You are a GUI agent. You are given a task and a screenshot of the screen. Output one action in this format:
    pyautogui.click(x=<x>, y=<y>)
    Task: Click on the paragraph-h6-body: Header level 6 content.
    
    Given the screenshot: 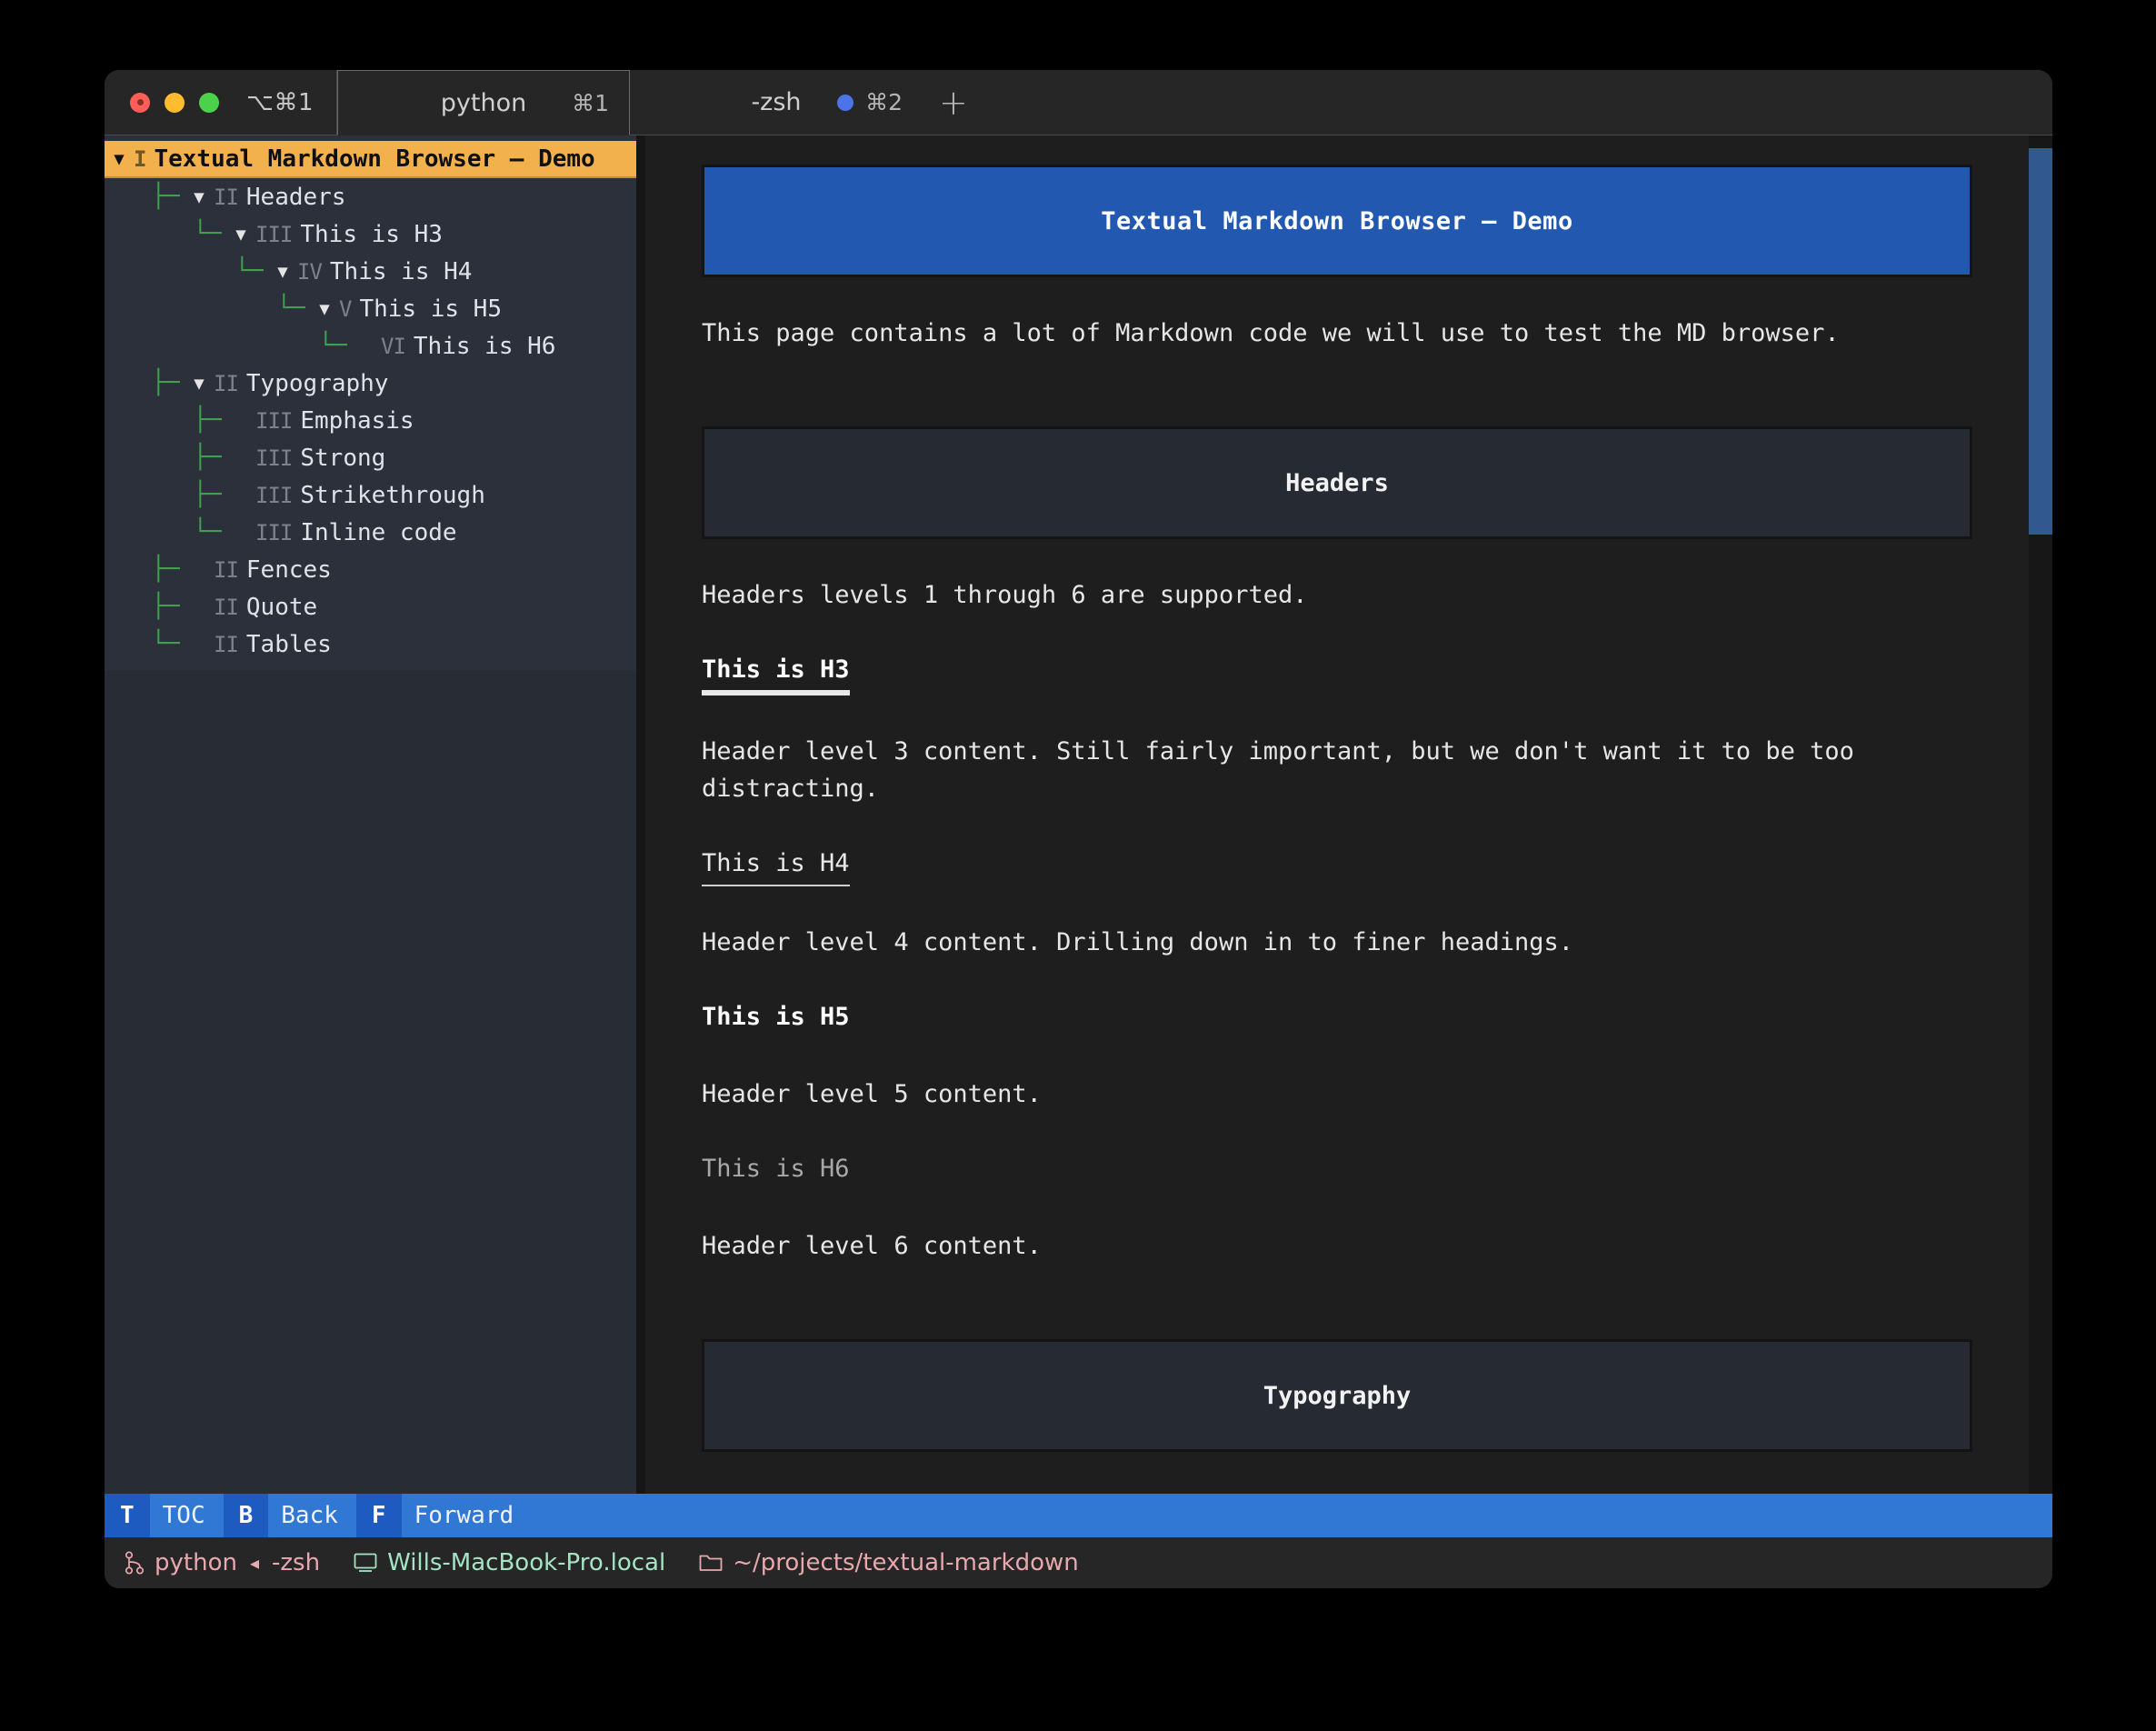 What is the action you would take?
    pyautogui.click(x=872, y=1246)
    